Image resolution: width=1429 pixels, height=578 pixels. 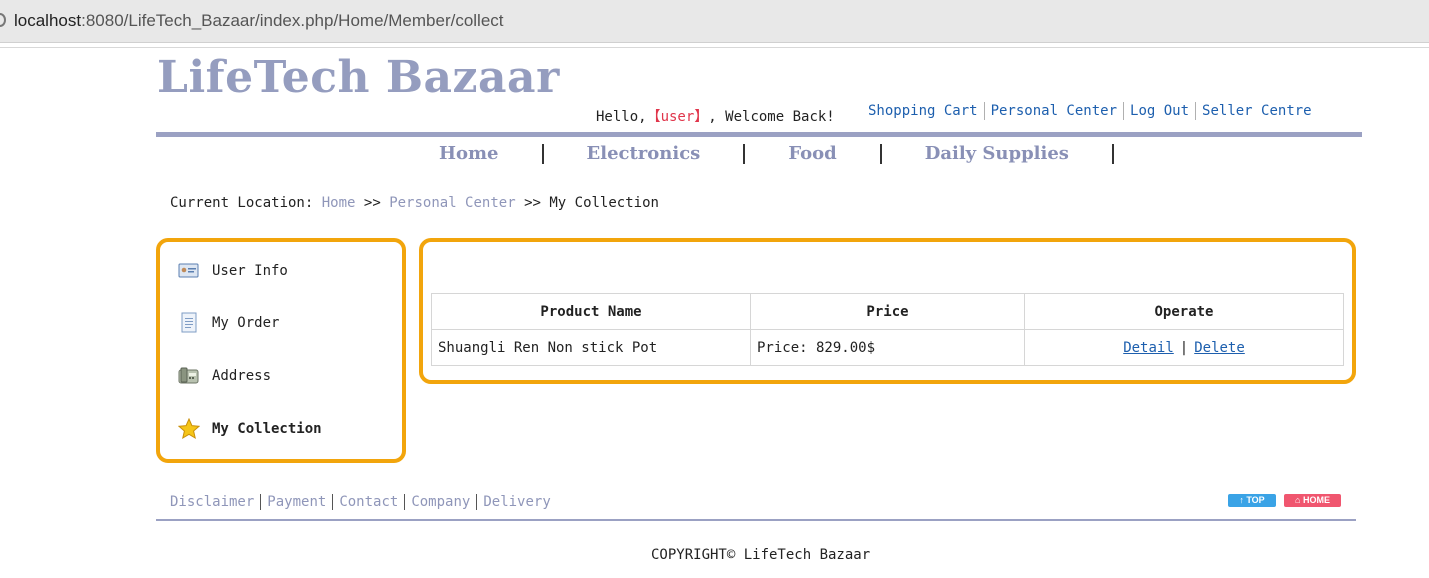 I want to click on info-icon, so click(x=3, y=20).